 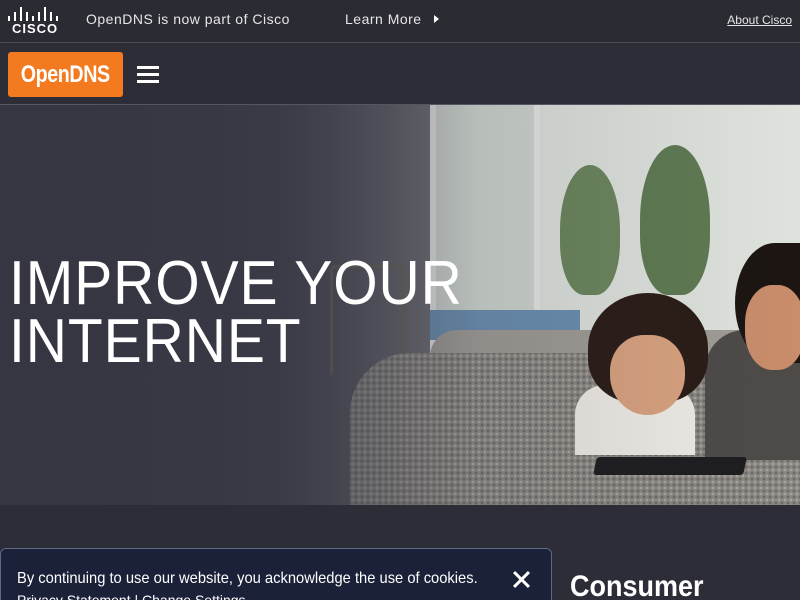 I want to click on main-navbar: OpenDNS, so click(x=400, y=74).